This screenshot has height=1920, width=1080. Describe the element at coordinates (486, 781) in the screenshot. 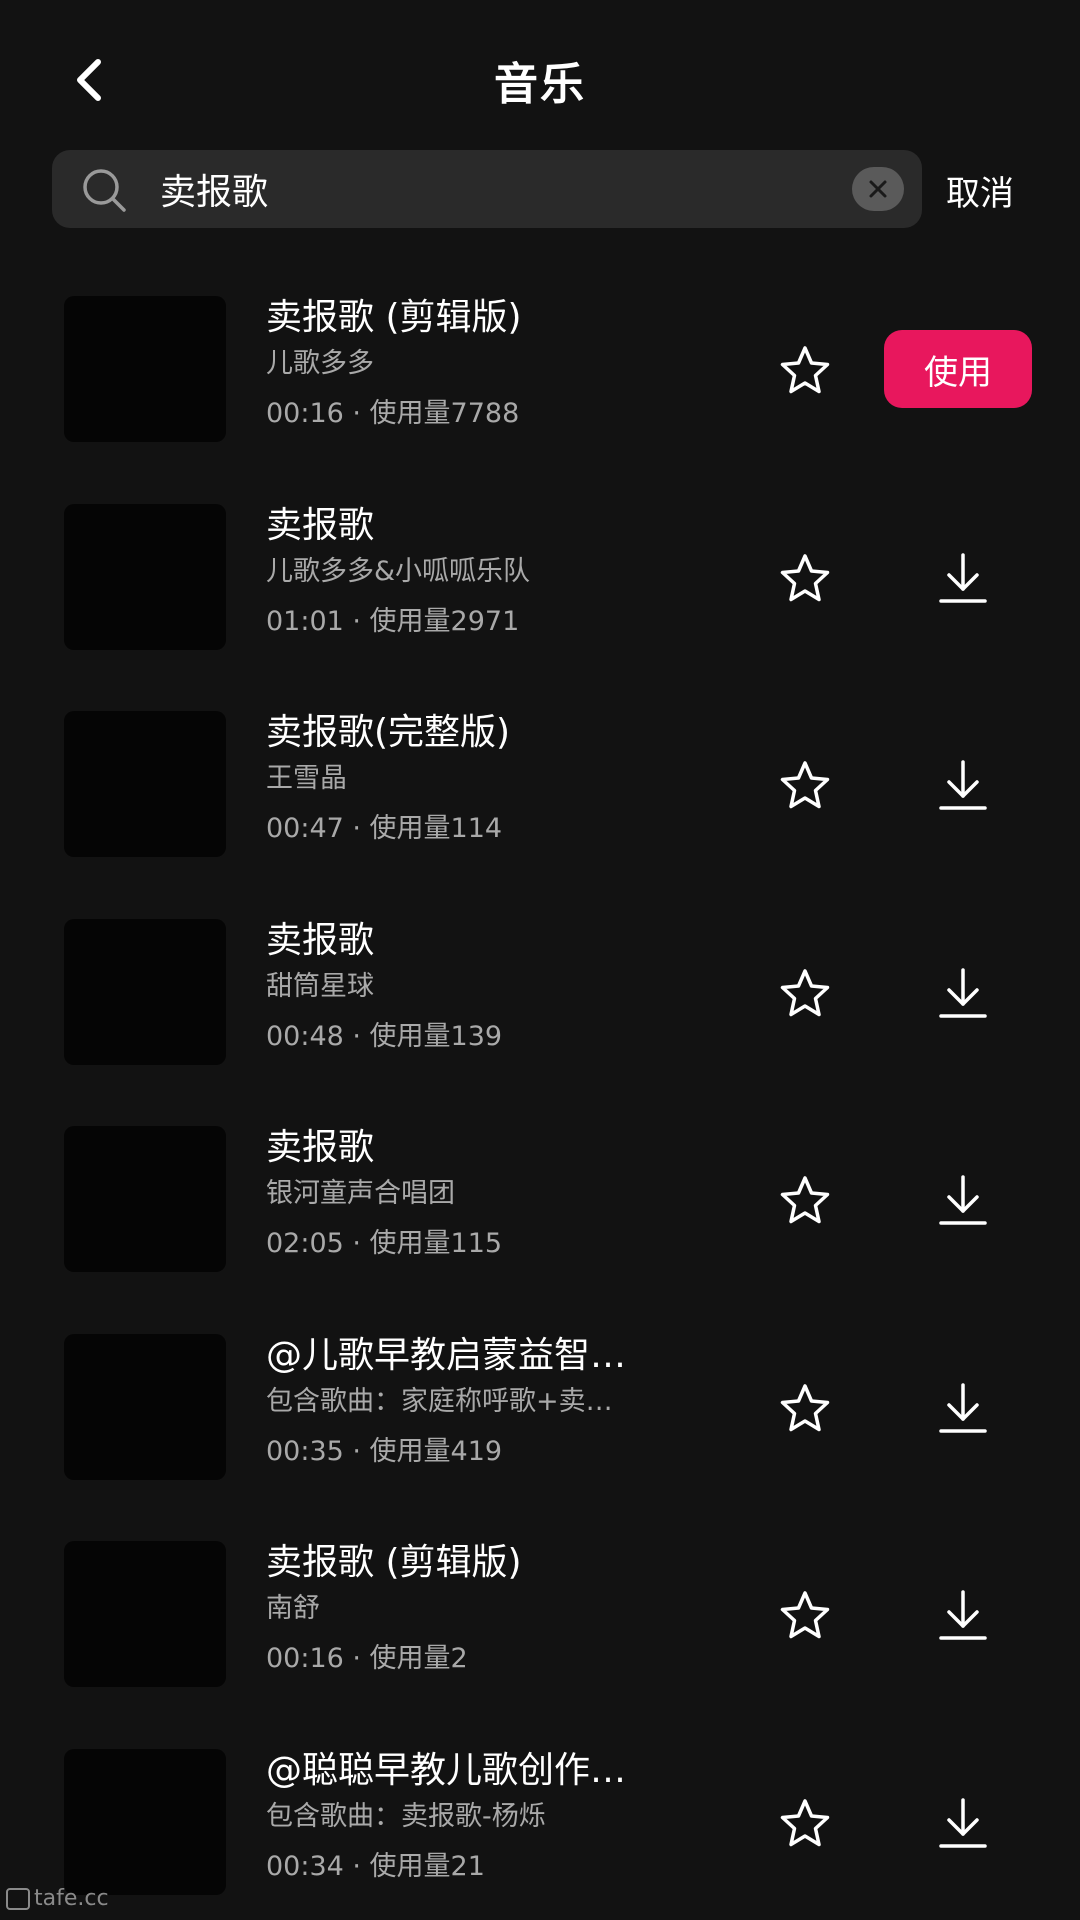

I see `song-info: 卖报歌(完整版) 王雪晶 00:47 · 使用量114` at that location.